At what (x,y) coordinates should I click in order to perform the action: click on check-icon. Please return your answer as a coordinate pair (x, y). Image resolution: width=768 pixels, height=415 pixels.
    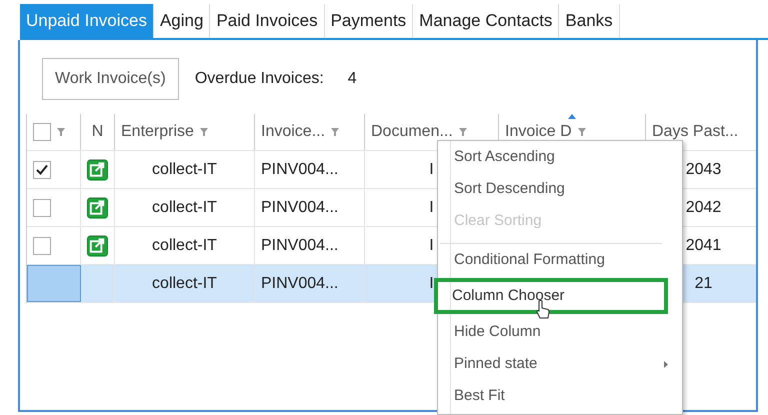
    Looking at the image, I should click on (42, 169).